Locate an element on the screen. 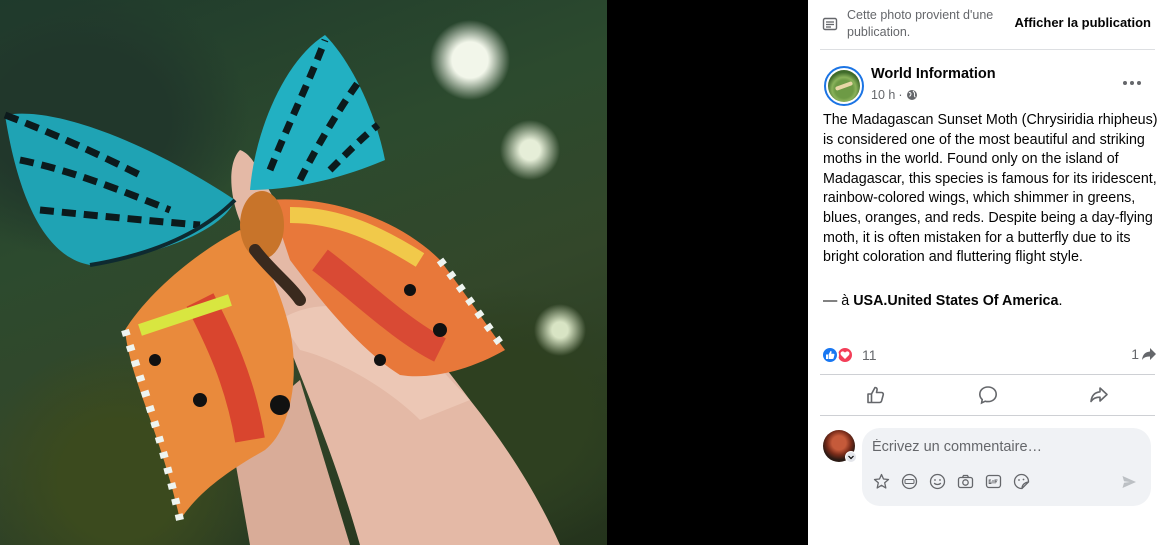  comment-composer is located at coordinates (1006, 467).